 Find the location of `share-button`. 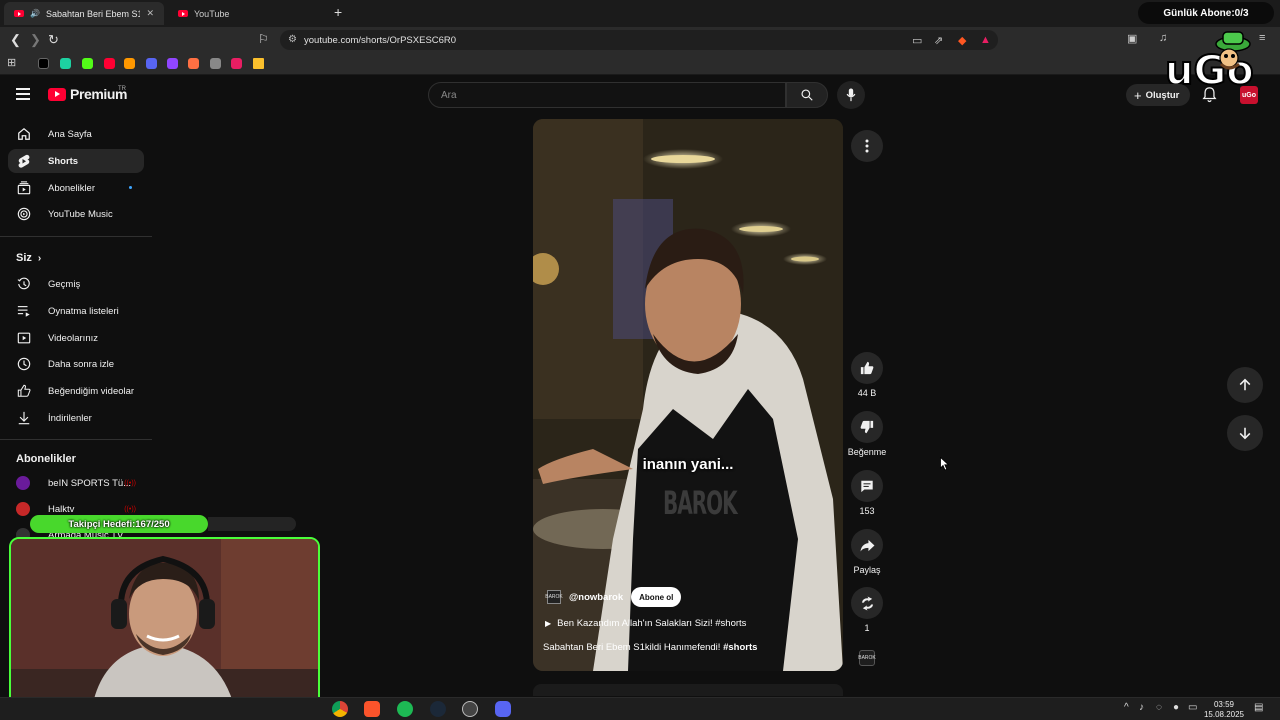

share-button is located at coordinates (867, 545).